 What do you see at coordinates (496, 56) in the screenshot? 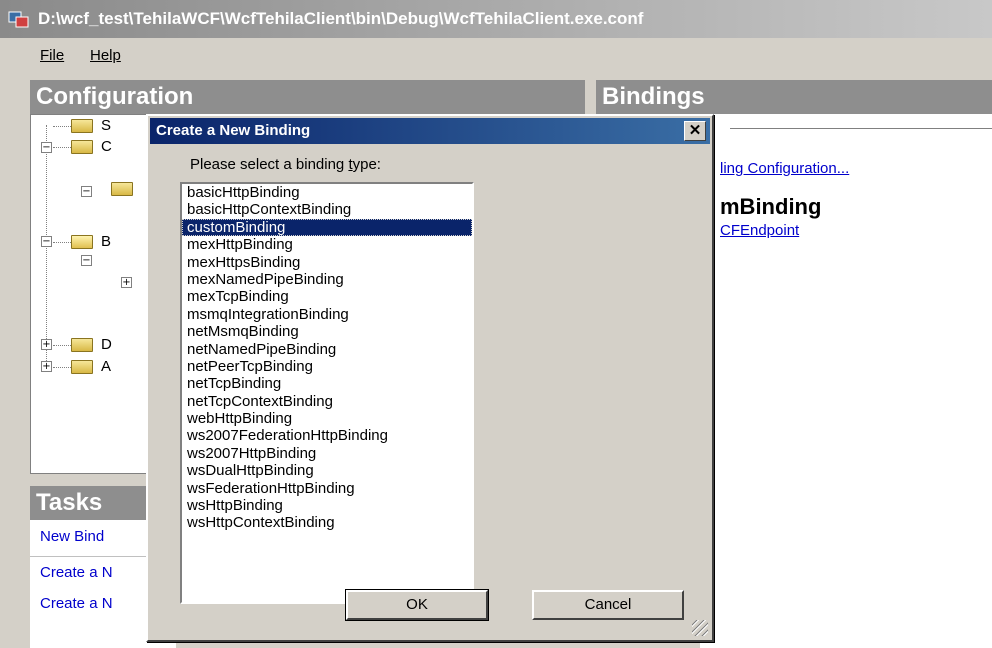
I see `menu-bar: File Help` at bounding box center [496, 56].